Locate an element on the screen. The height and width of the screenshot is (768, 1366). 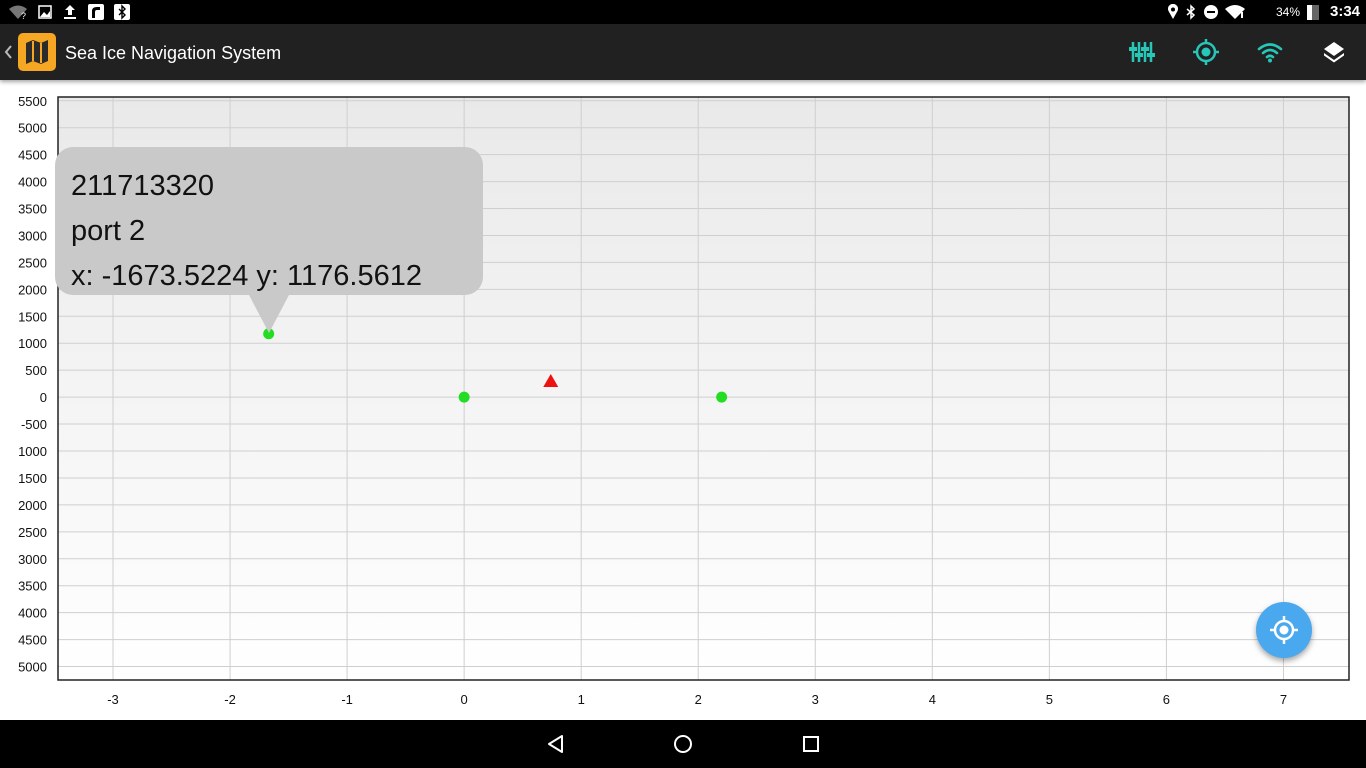
gps-target-icon is located at coordinates (1206, 52).